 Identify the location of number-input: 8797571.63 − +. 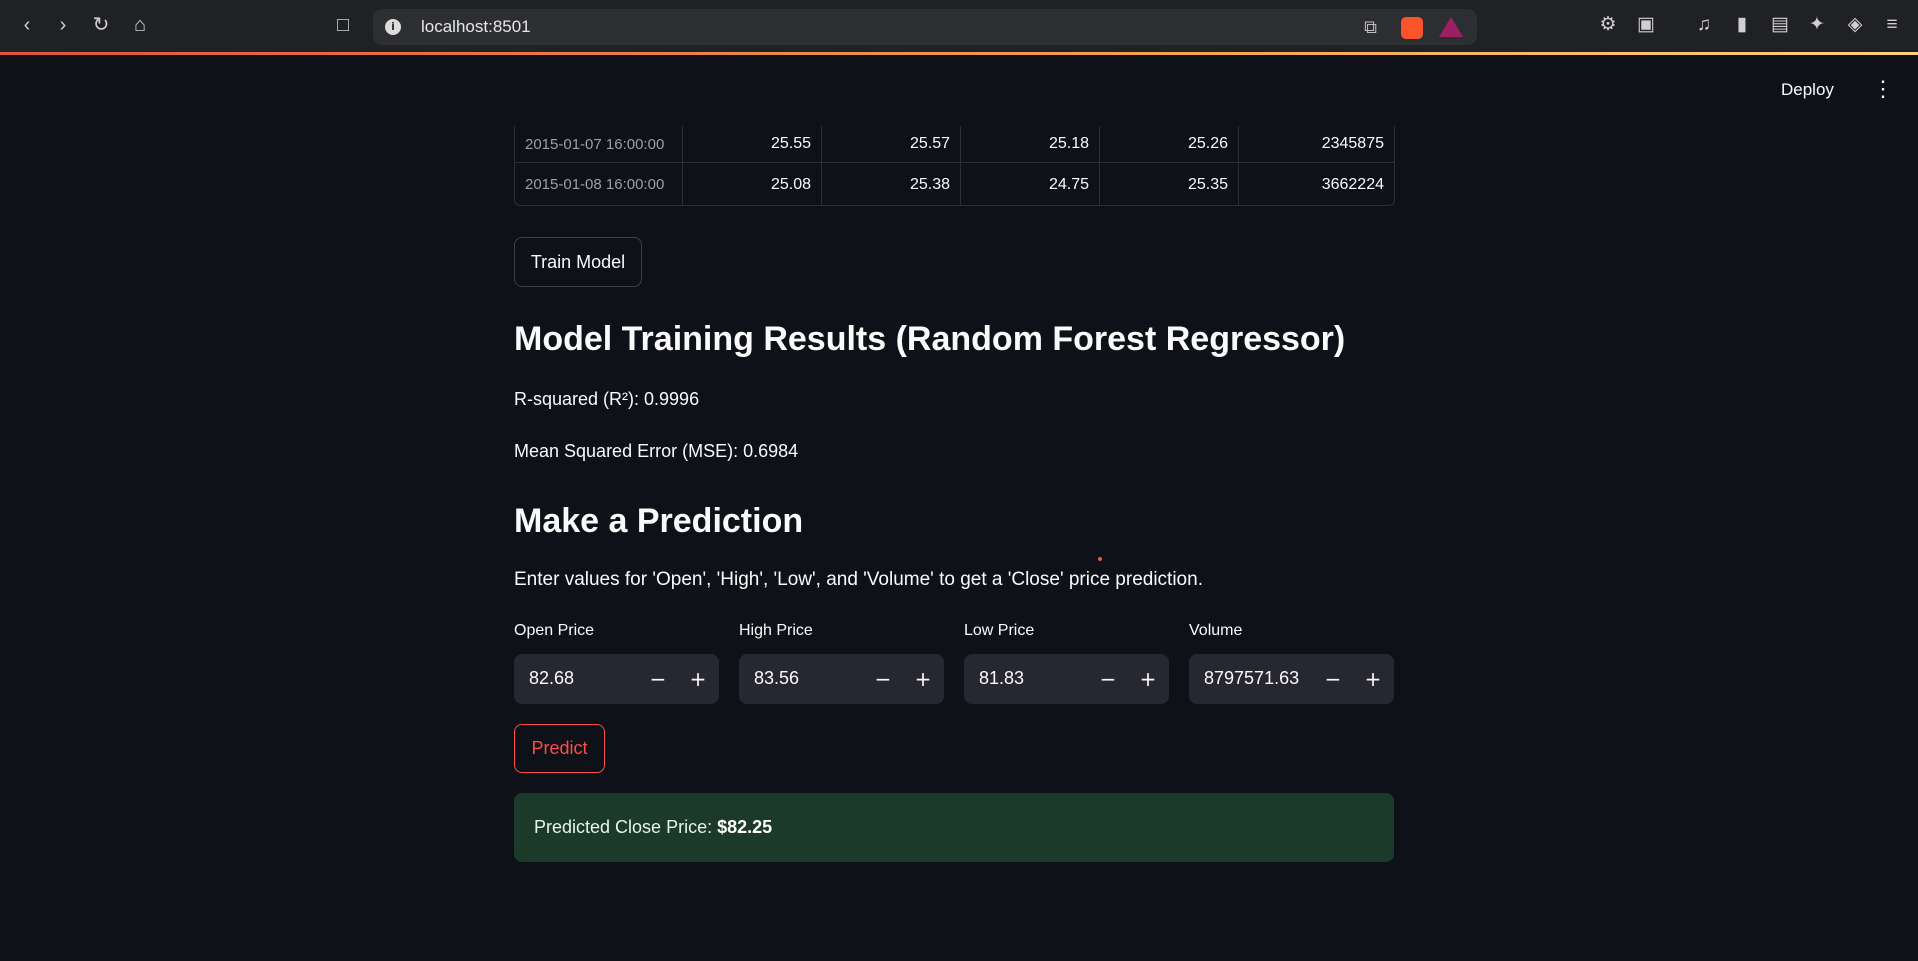
(1291, 679).